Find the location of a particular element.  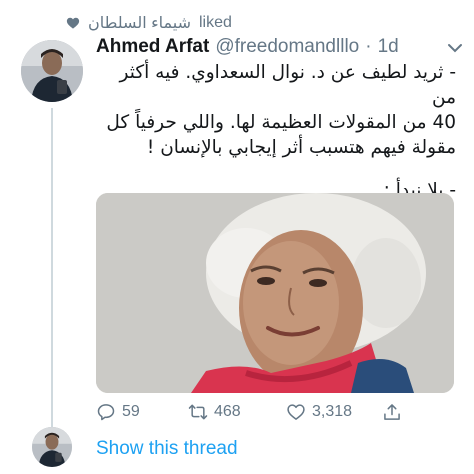

reply-count: 59 is located at coordinates (131, 411).